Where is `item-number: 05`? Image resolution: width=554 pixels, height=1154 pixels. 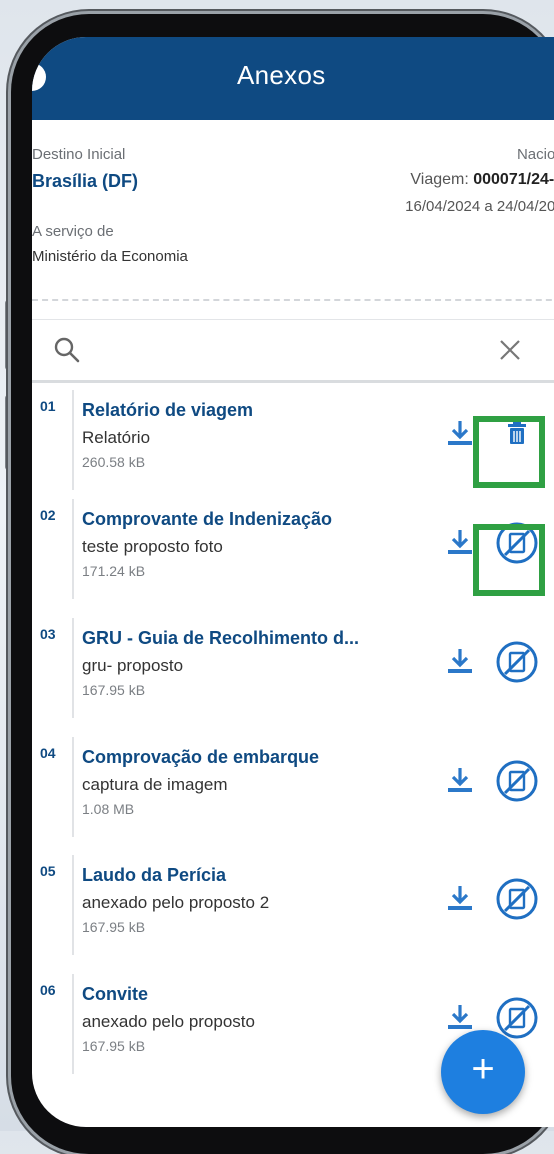
item-number: 05 is located at coordinates (48, 871).